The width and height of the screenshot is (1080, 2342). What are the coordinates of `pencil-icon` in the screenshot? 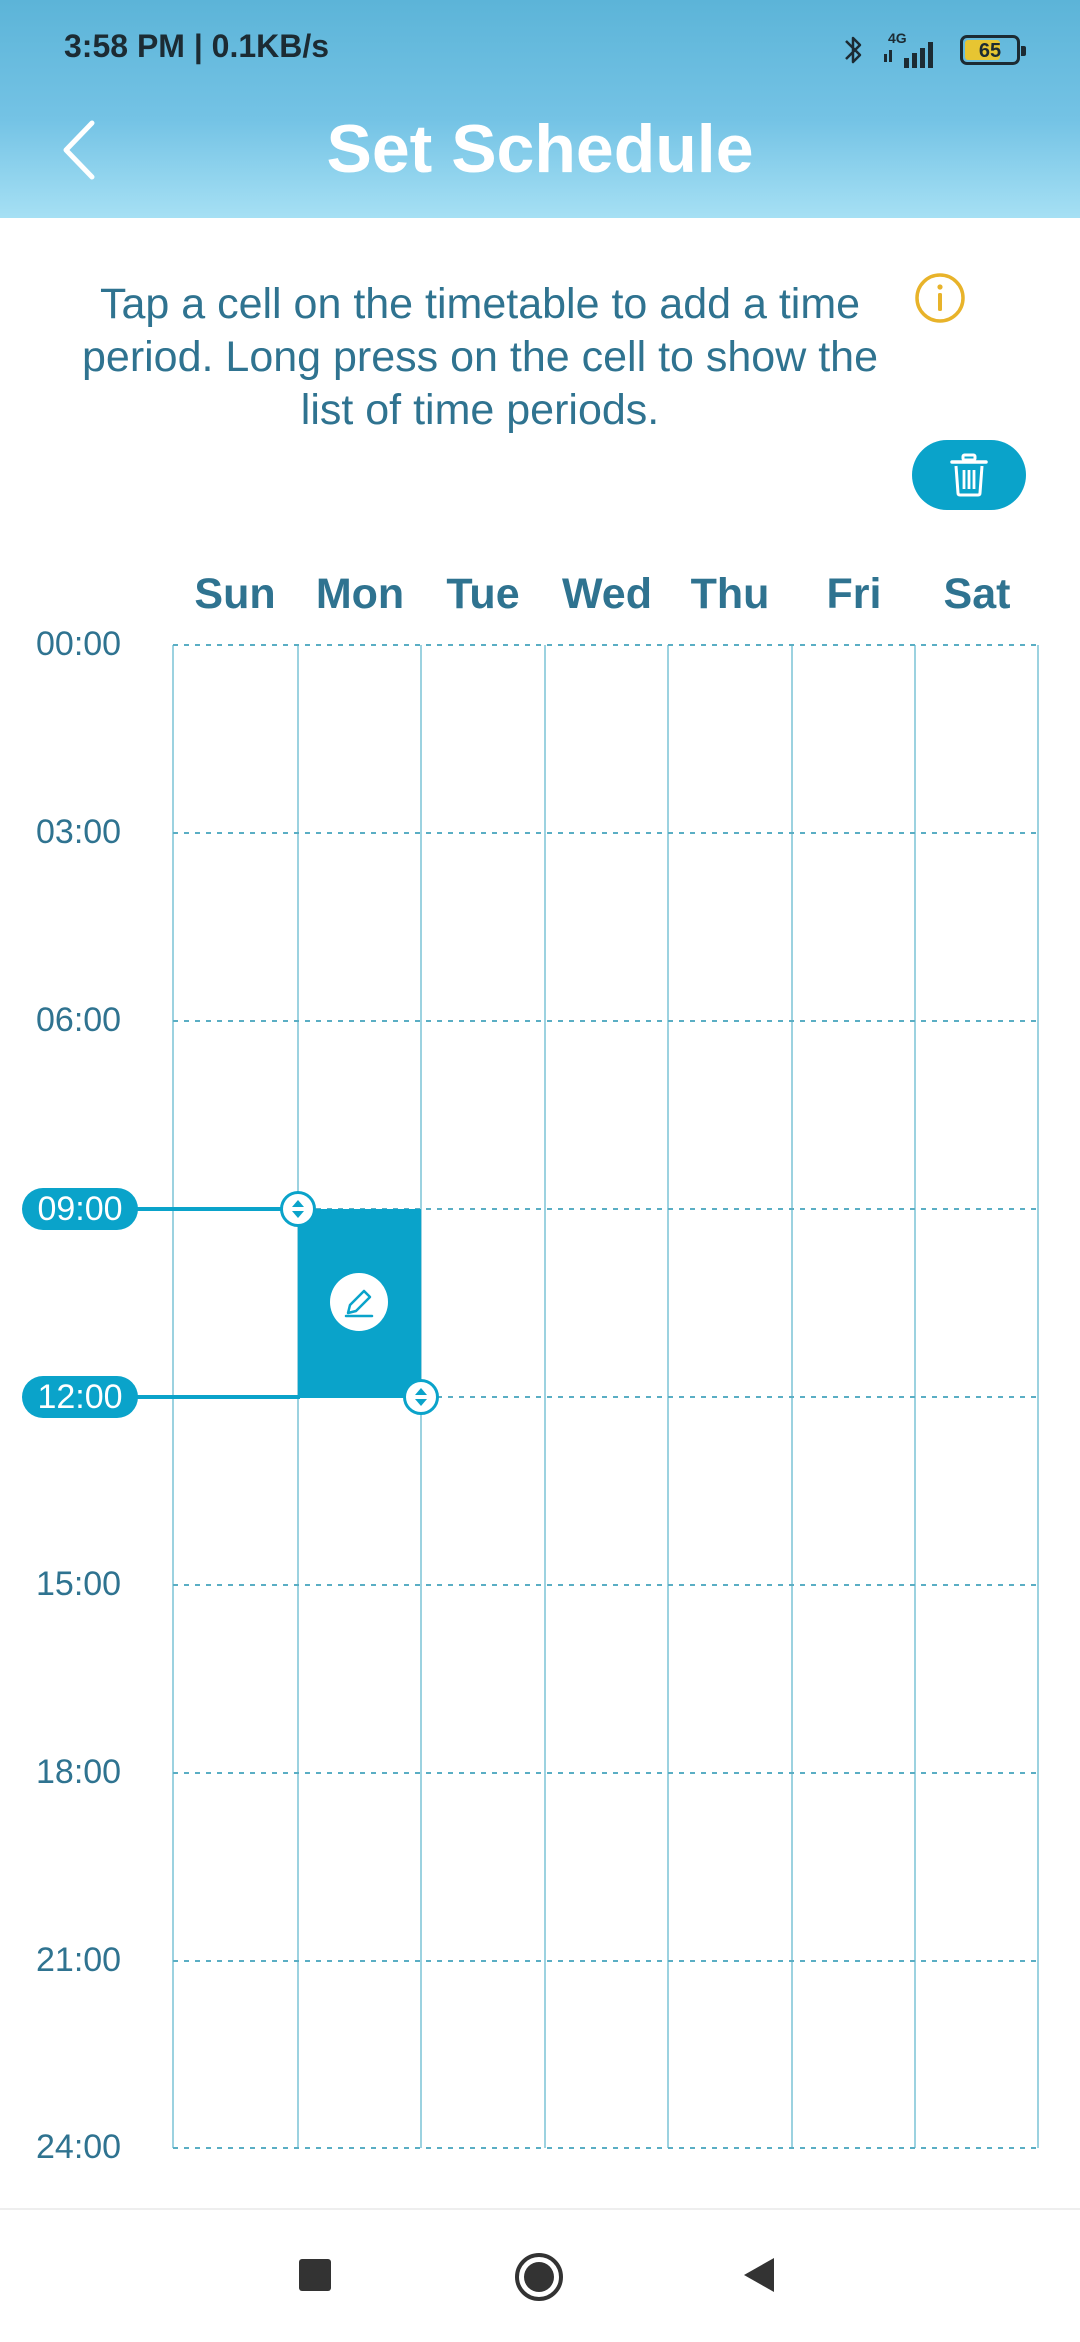 It's located at (359, 1303).